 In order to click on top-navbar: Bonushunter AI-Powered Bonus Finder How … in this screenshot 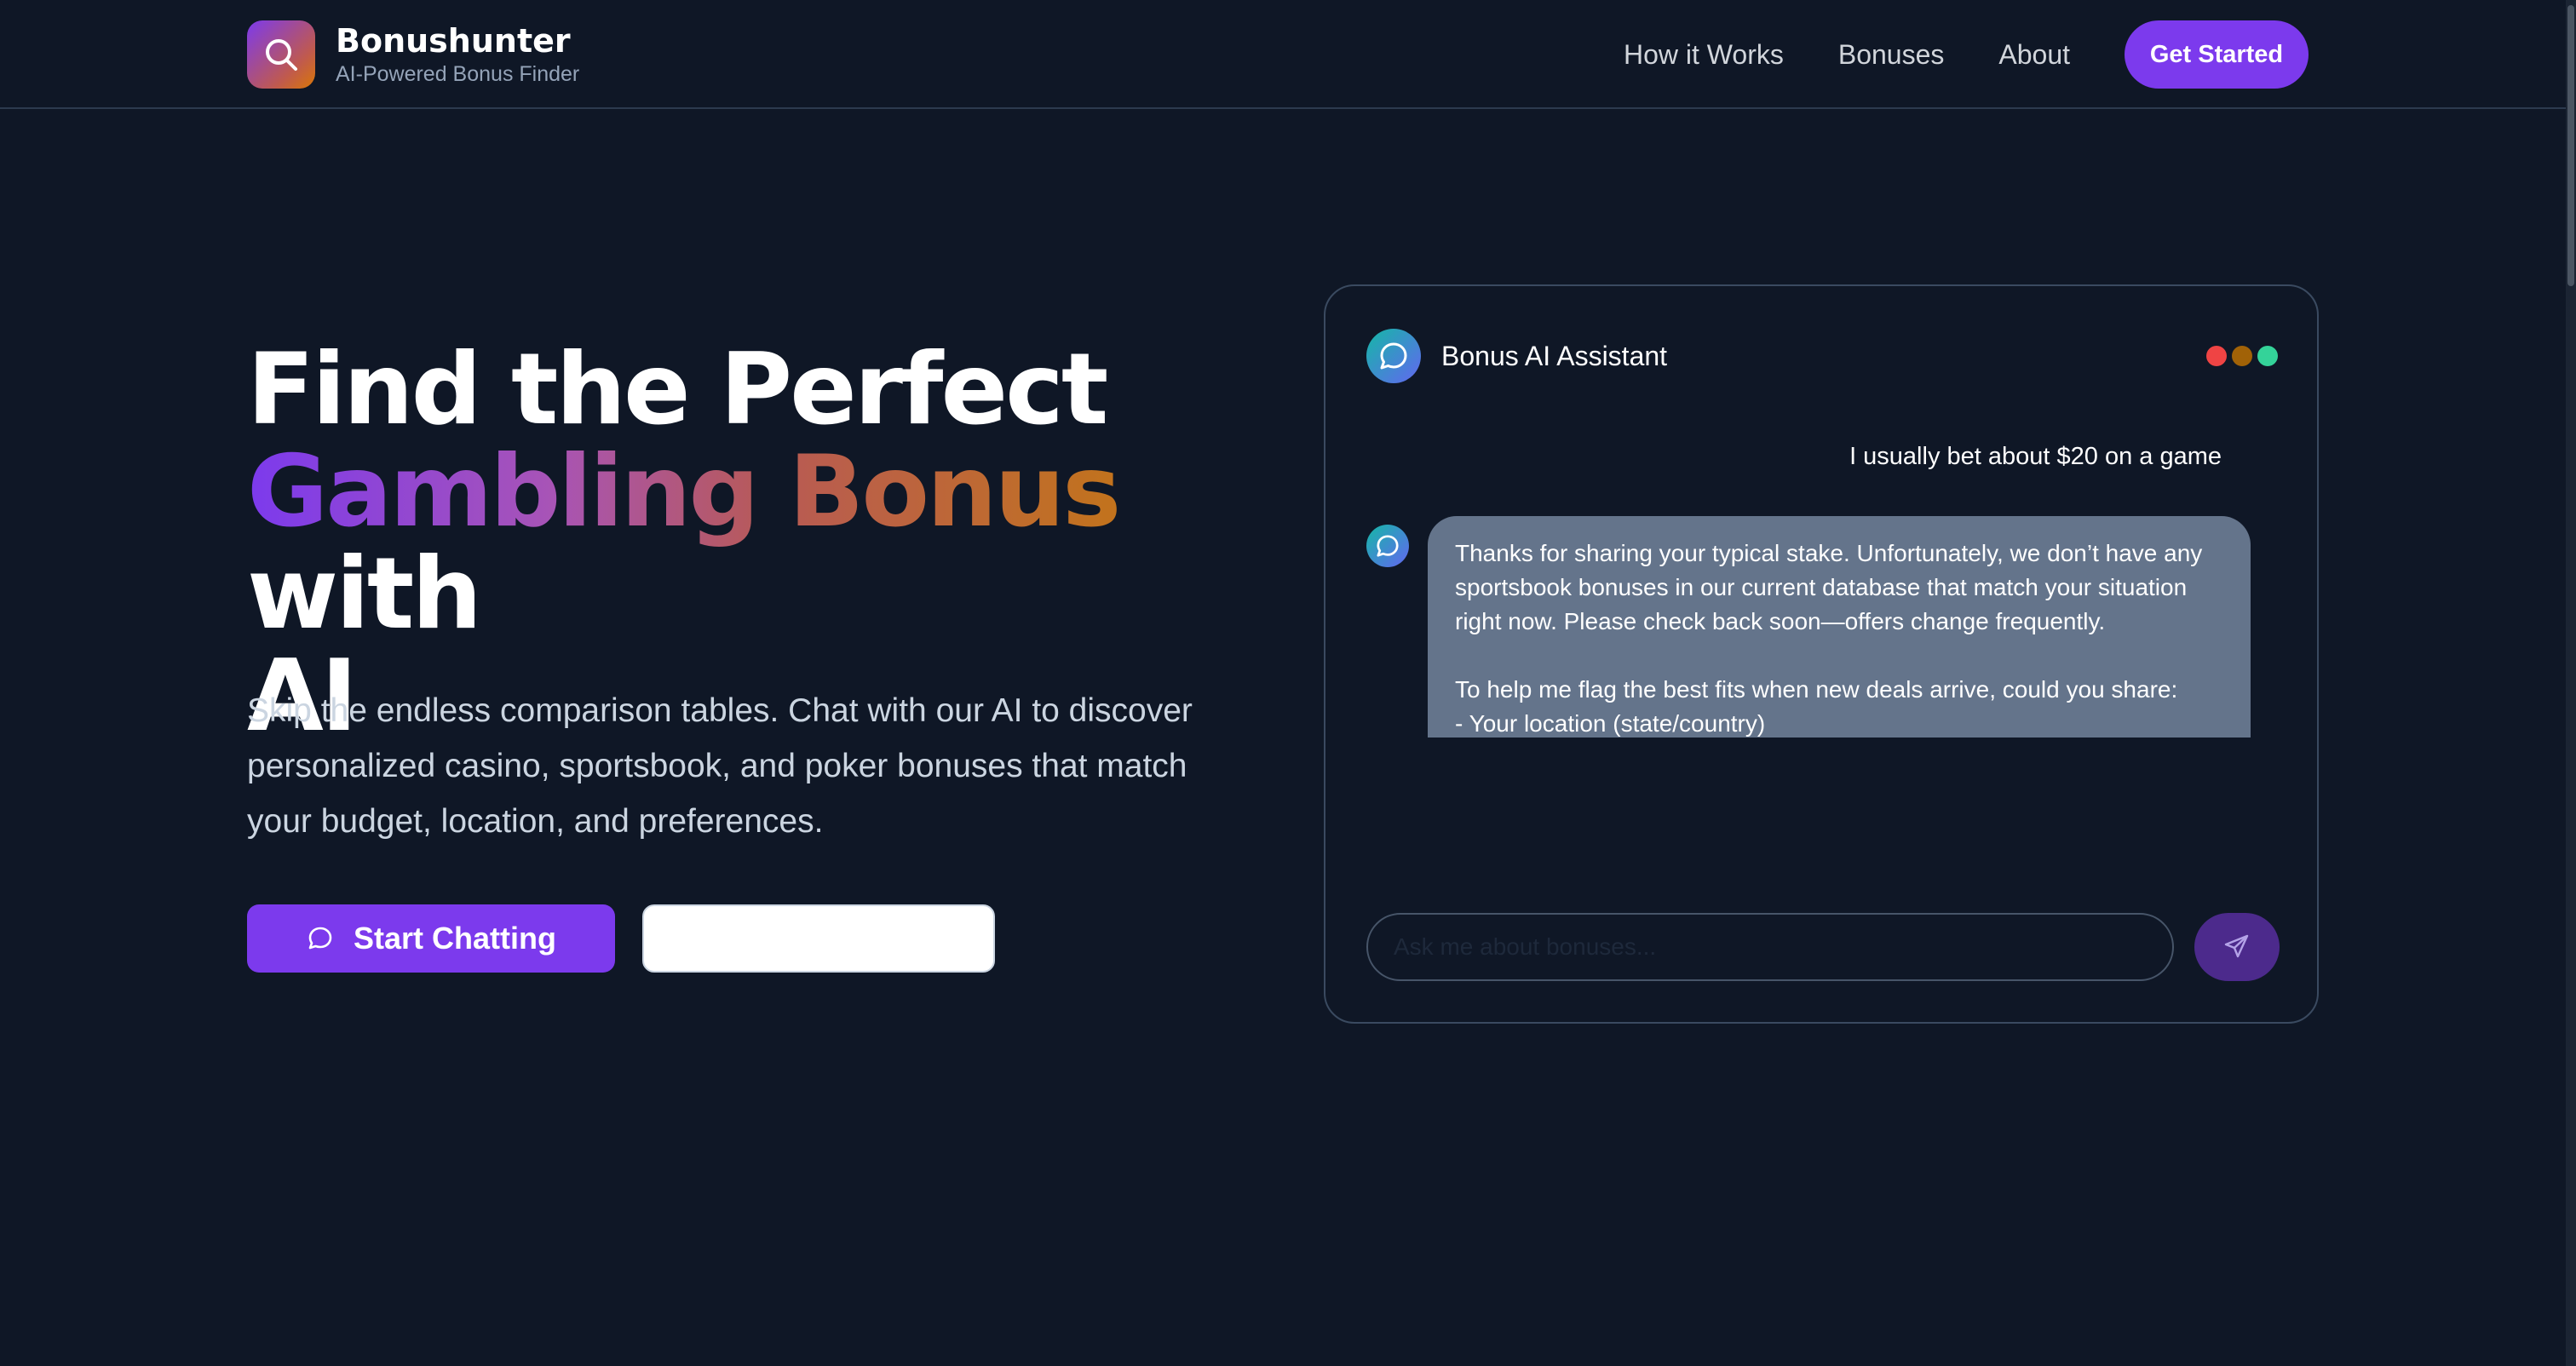, I will do `click(1283, 55)`.